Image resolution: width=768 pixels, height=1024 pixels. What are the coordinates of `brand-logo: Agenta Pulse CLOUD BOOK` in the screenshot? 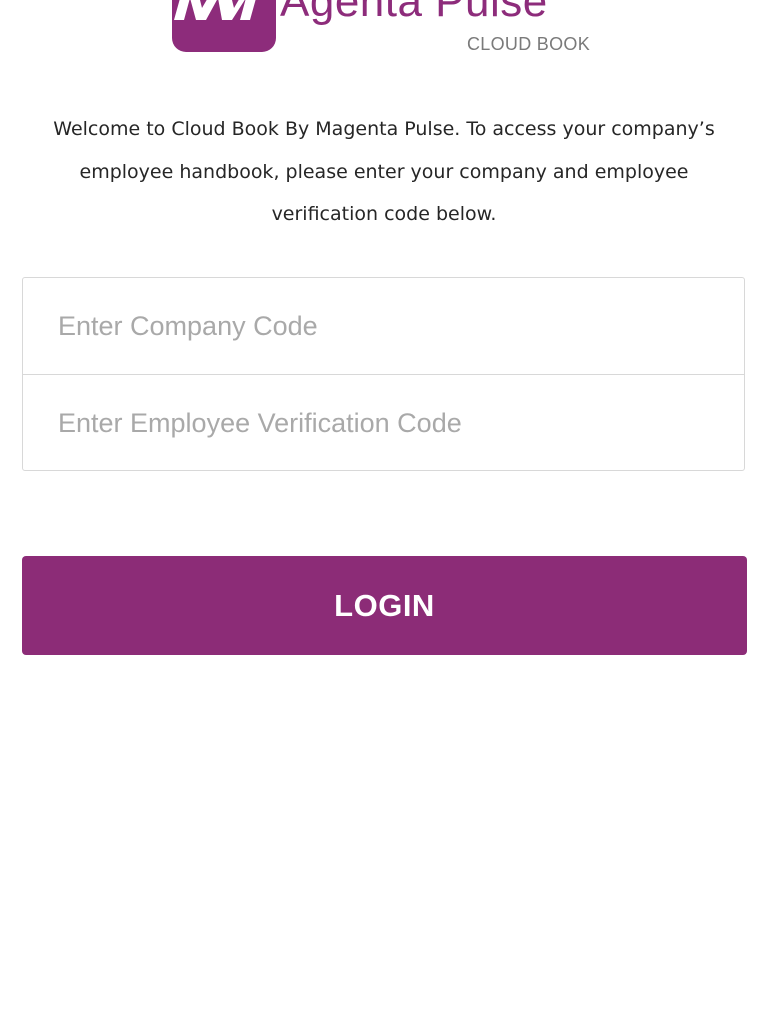 It's located at (388, 28).